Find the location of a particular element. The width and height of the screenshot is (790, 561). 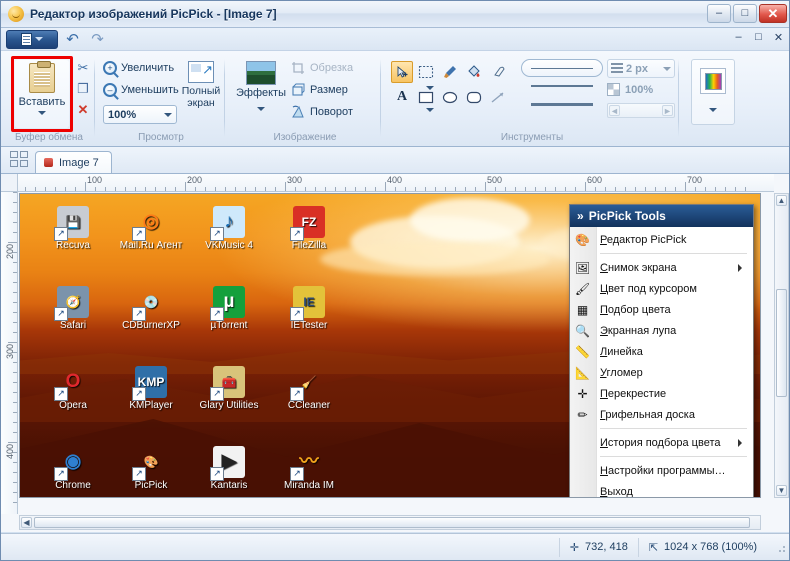

close-button: ✕ is located at coordinates (773, 13).